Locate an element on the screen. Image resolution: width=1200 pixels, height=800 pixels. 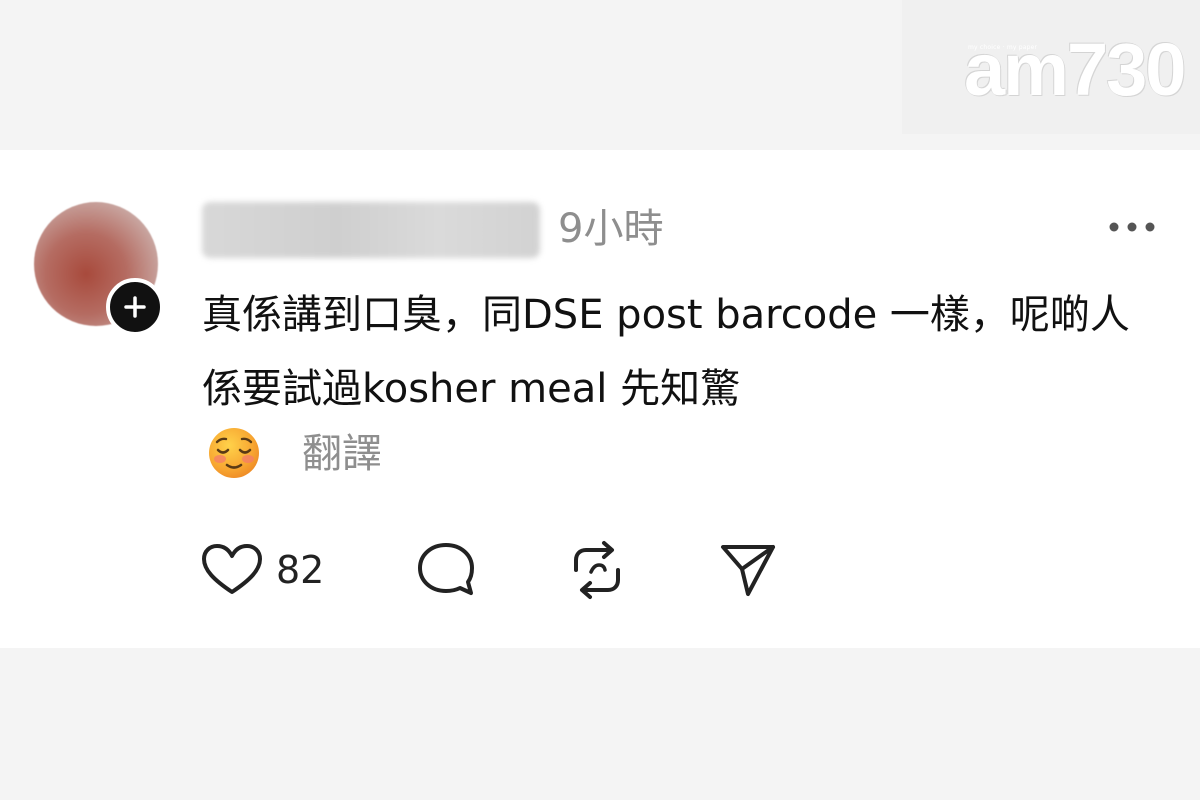
repost-icon is located at coordinates (597, 570).